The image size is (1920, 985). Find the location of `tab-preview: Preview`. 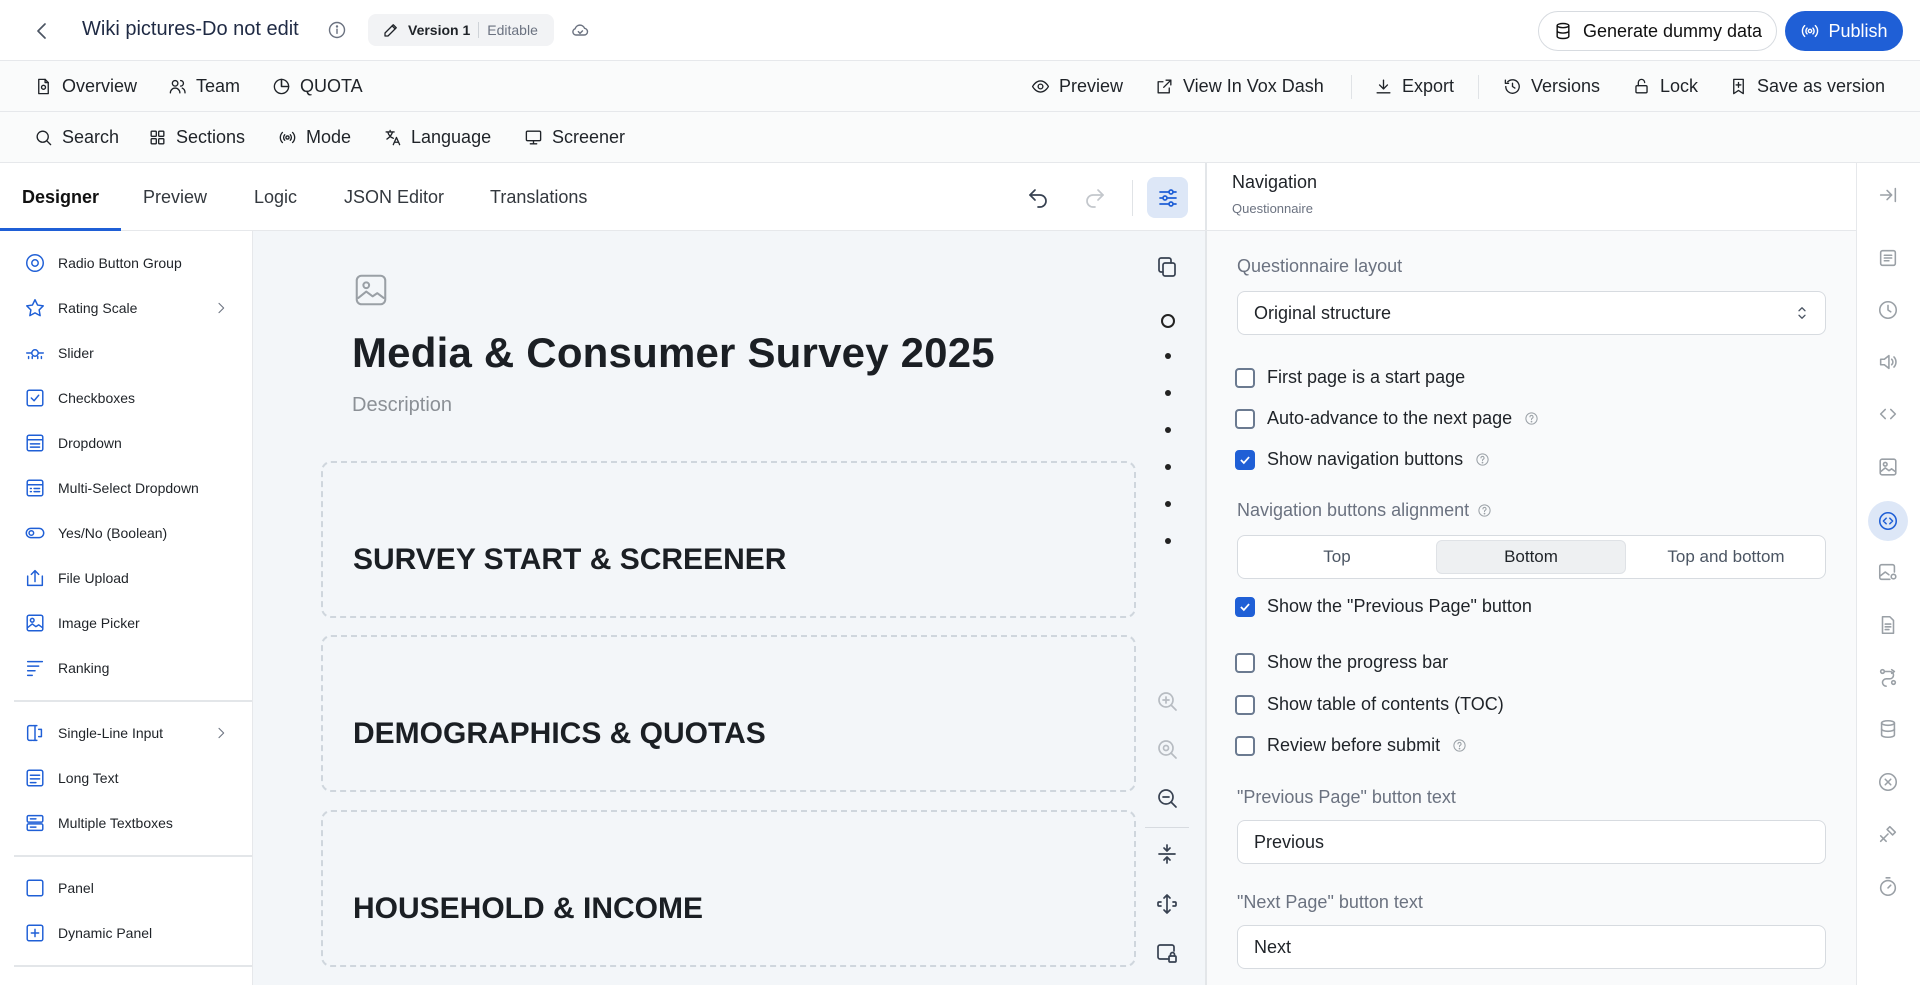

tab-preview: Preview is located at coordinates (175, 197).